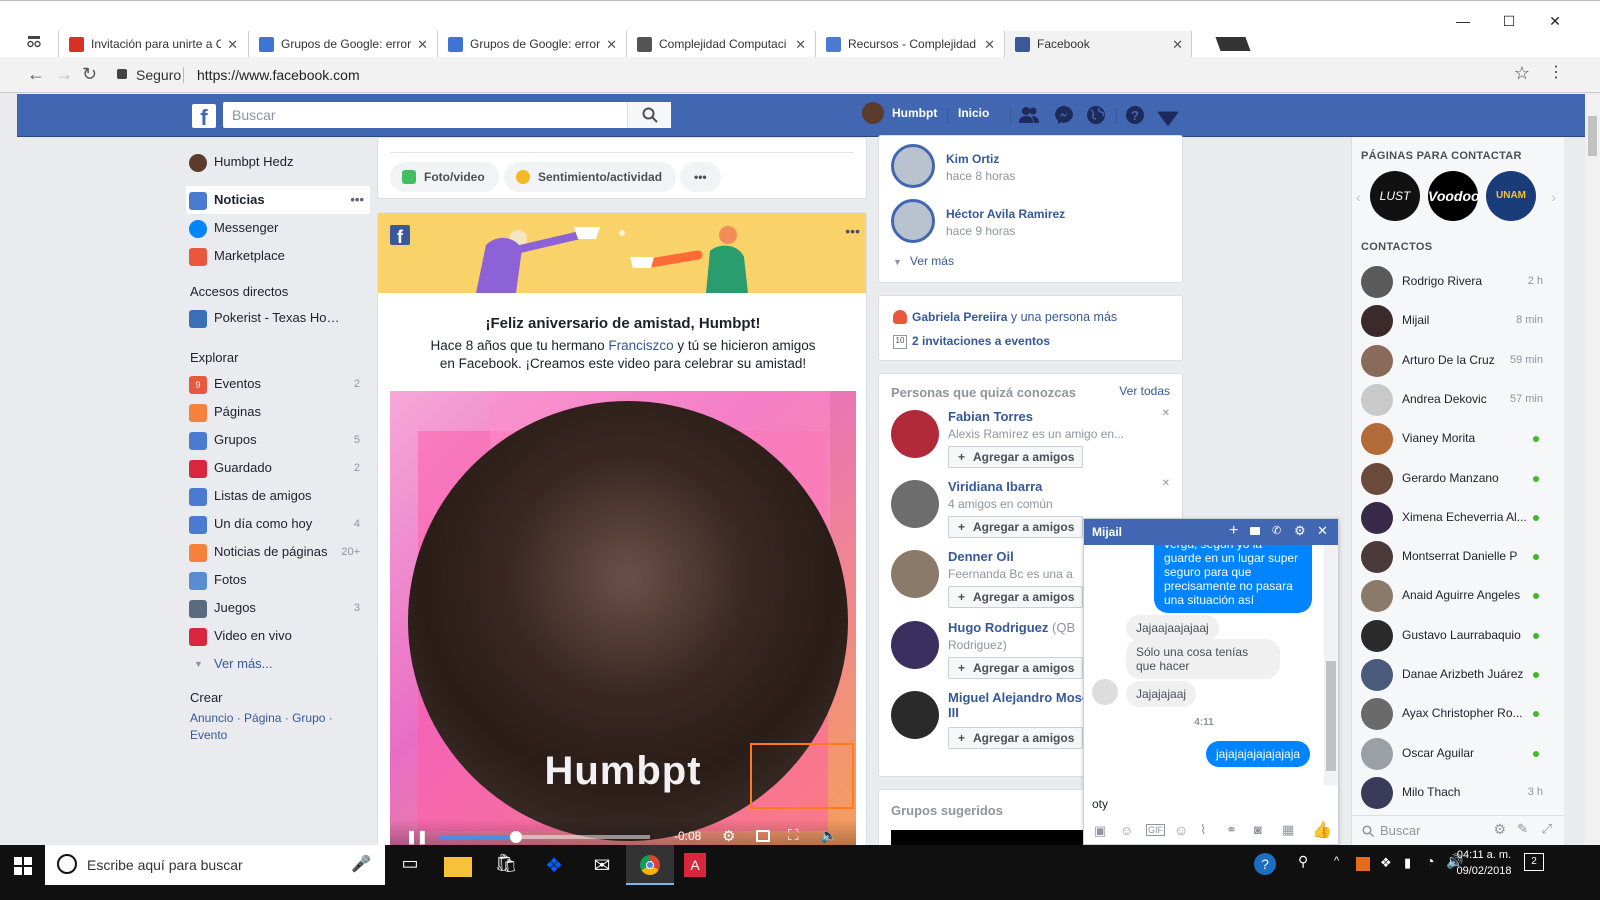 This screenshot has height=900, width=1600. What do you see at coordinates (278, 468) in the screenshot?
I see `sidebar-item-explore: Guardado 2` at bounding box center [278, 468].